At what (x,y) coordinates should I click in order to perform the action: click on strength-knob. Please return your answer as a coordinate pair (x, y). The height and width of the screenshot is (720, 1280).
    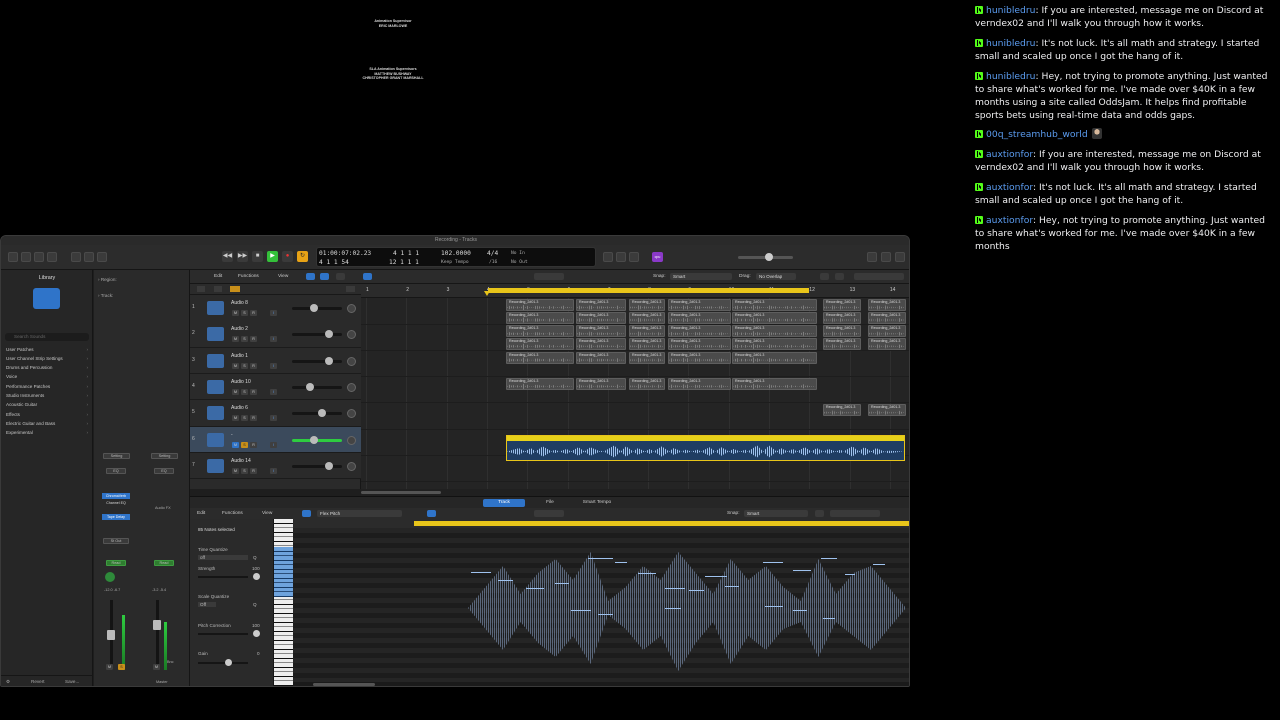
    Looking at the image, I should click on (256, 576).